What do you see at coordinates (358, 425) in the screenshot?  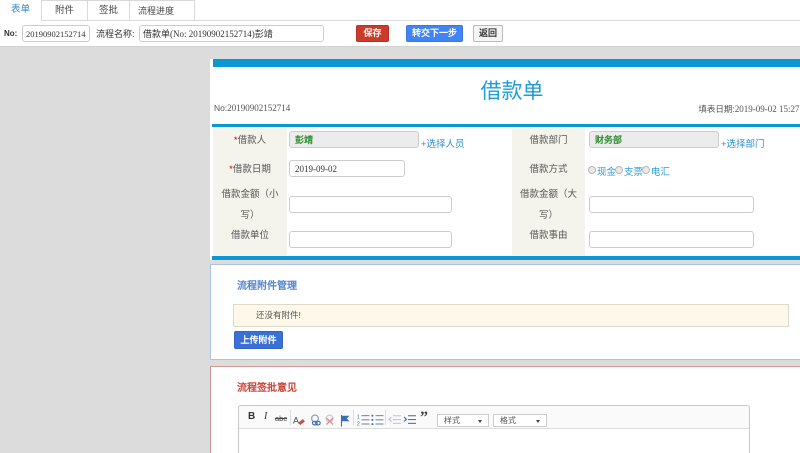 I see `svg-text: 2` at bounding box center [358, 425].